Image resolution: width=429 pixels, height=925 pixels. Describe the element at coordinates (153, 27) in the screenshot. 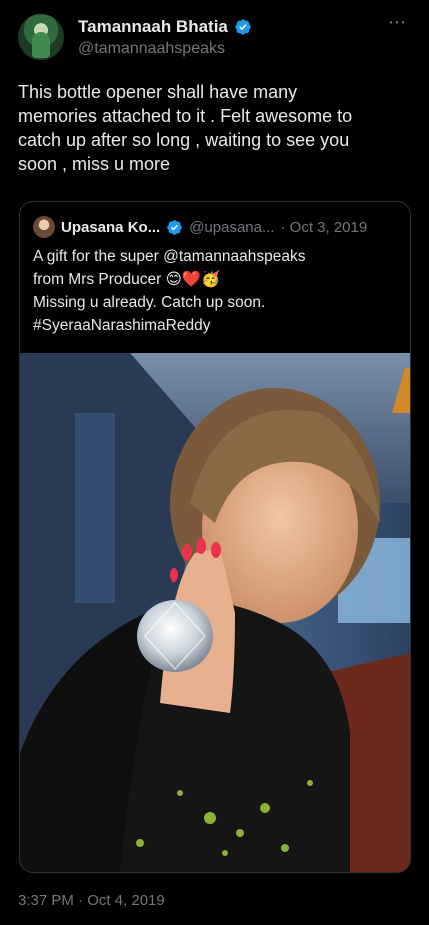

I see `author-display-name: Tamannaah Bhatia` at that location.